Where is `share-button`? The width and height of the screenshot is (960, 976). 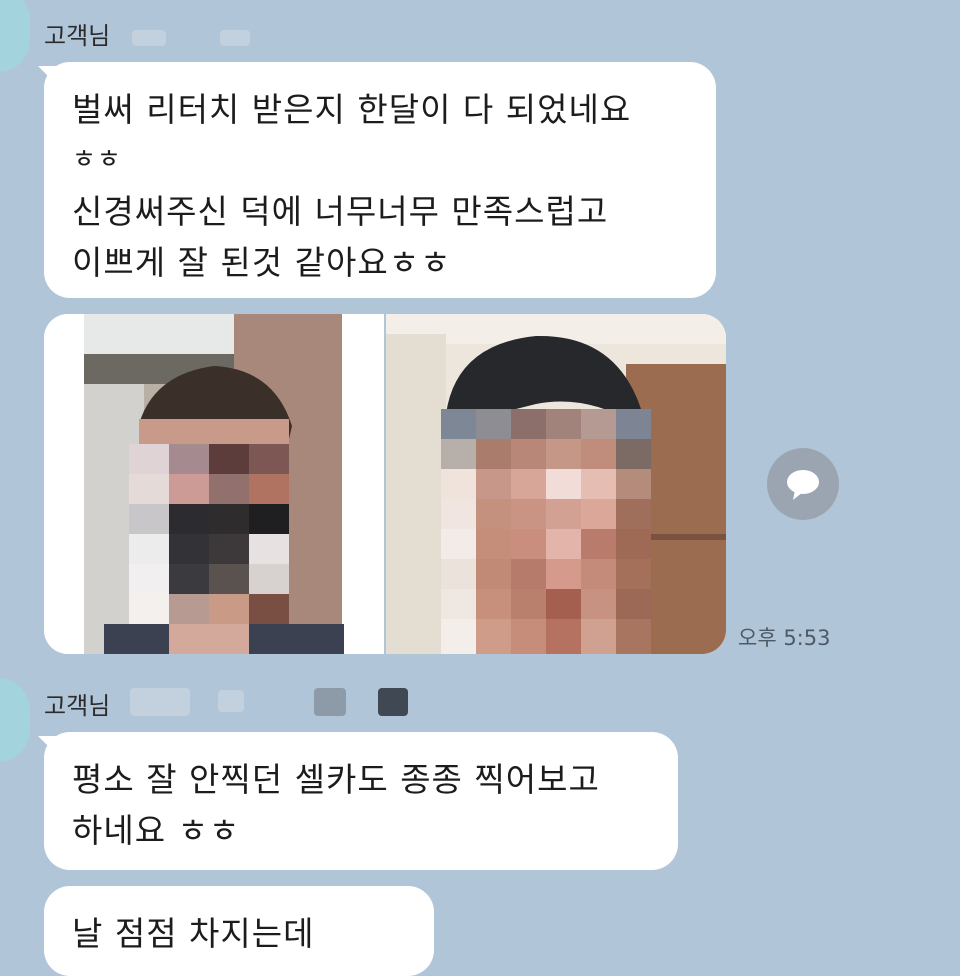 share-button is located at coordinates (803, 484).